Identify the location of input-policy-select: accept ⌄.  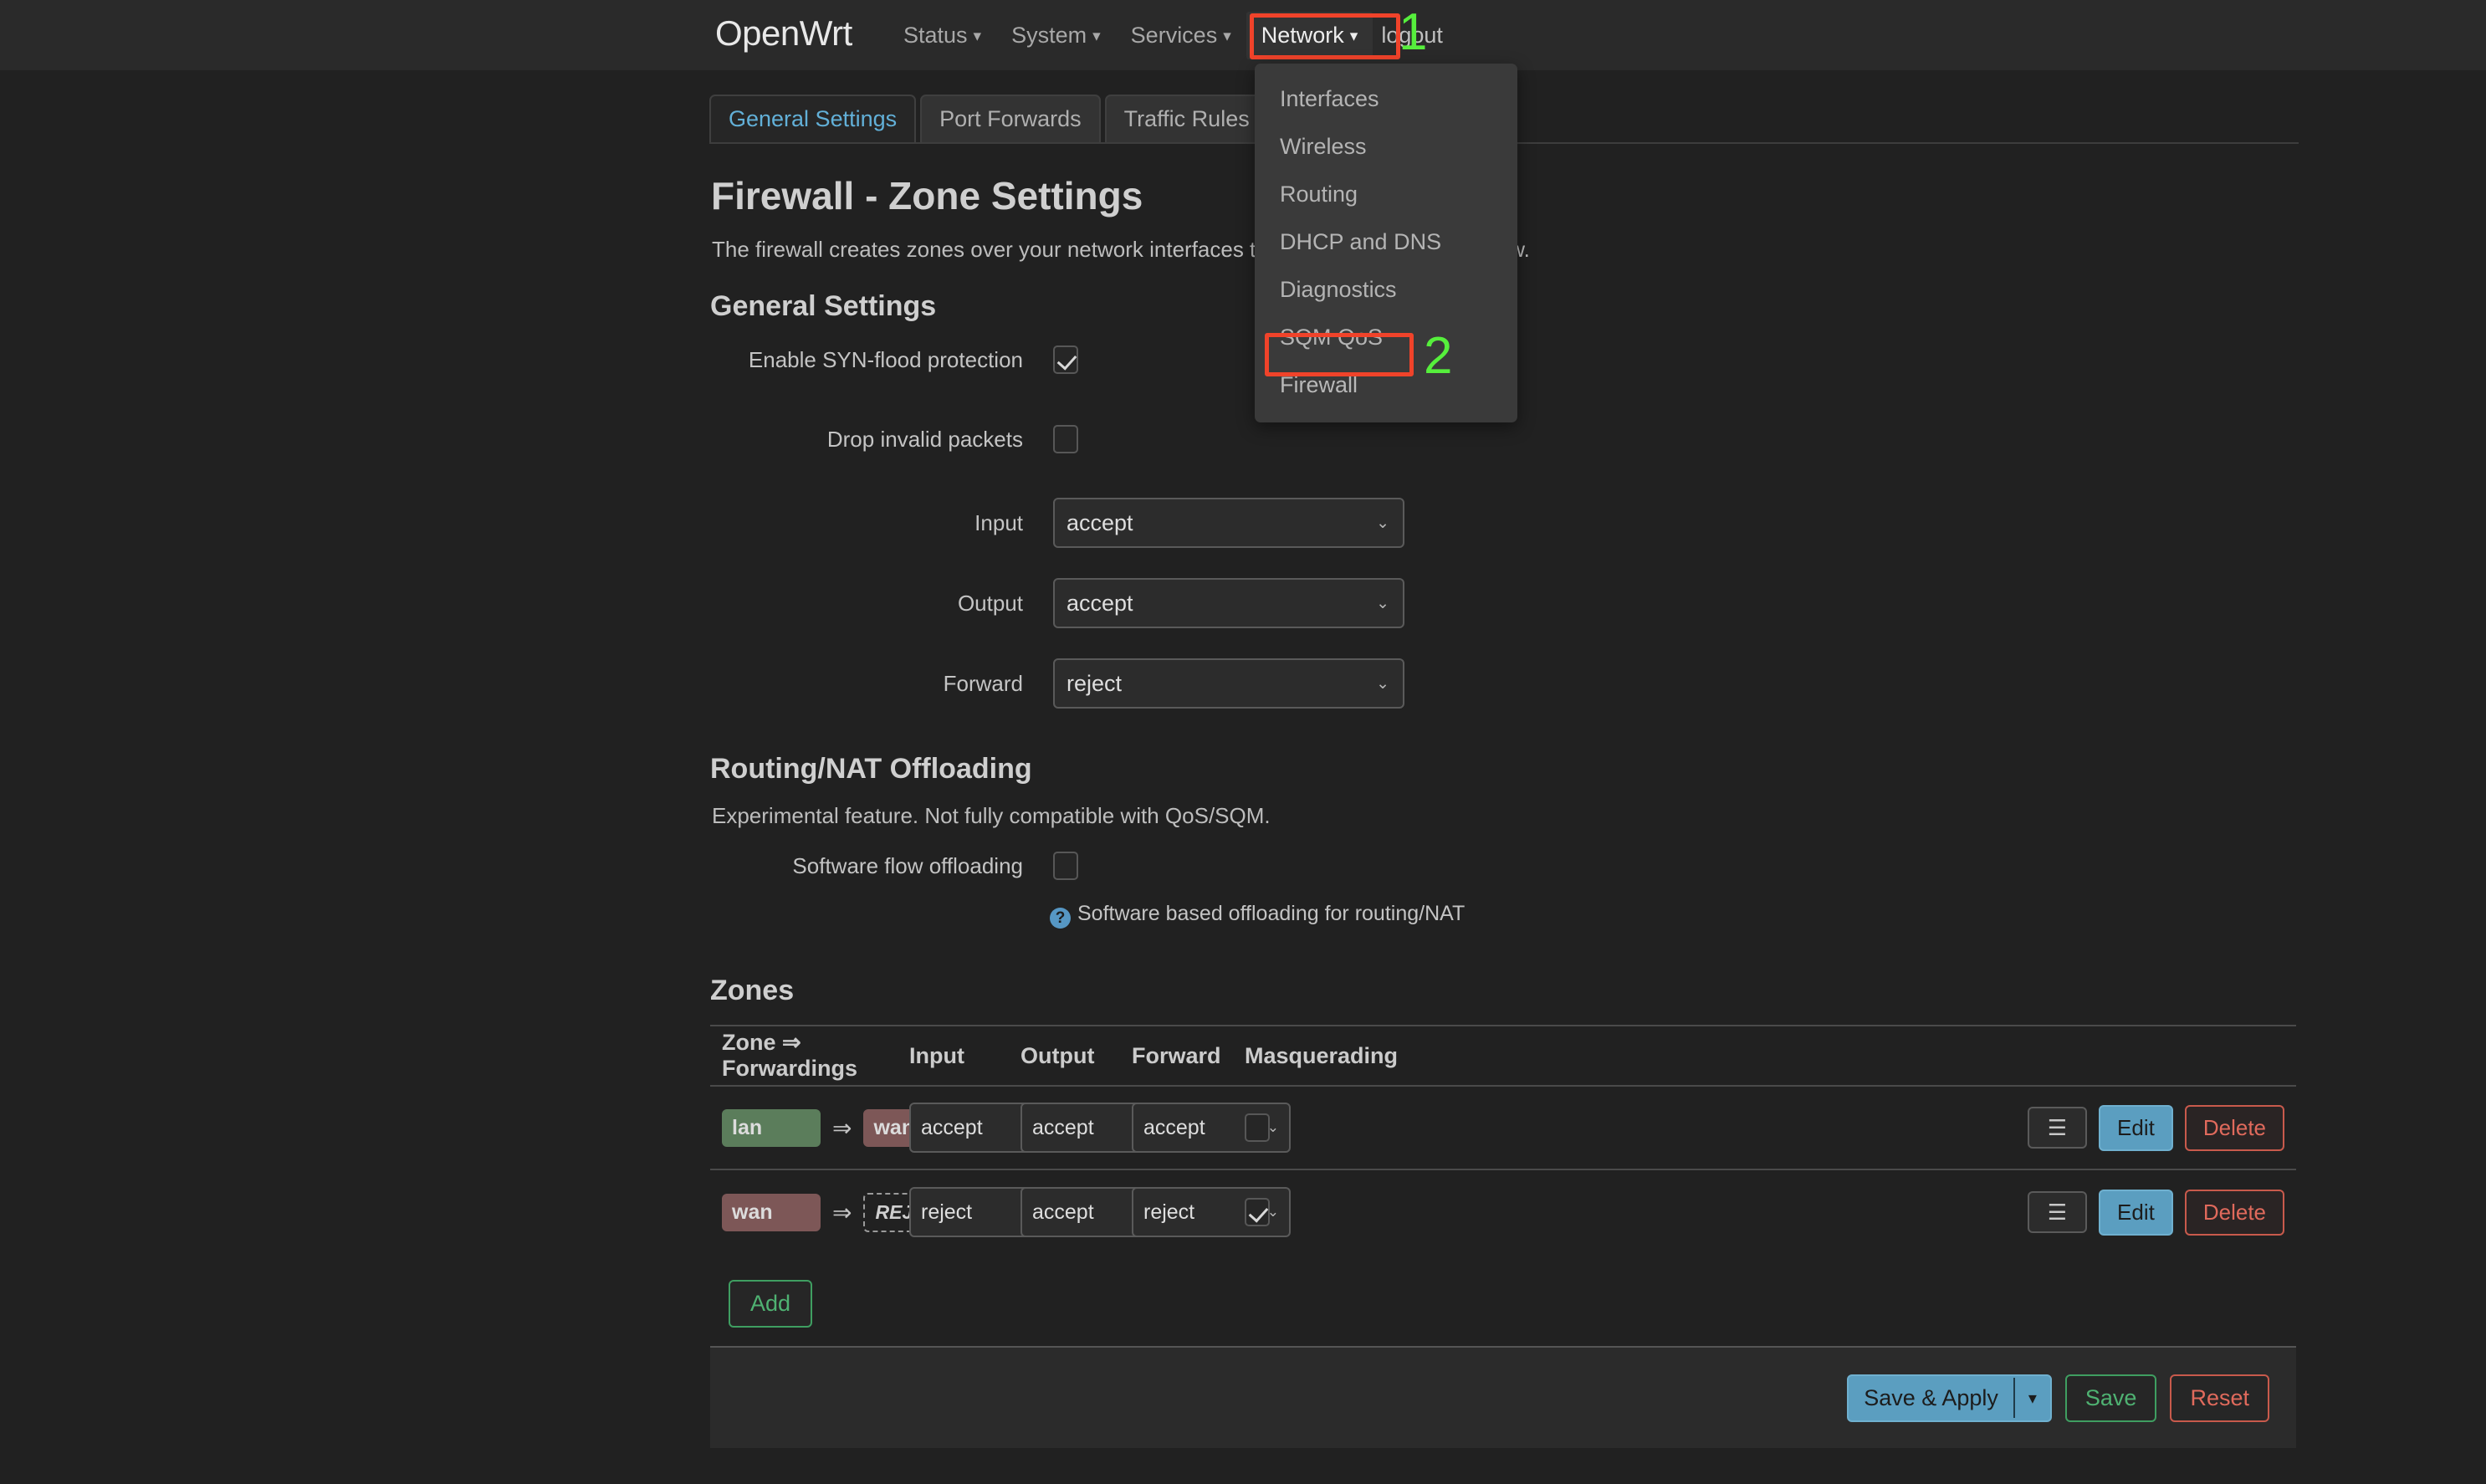
(1228, 523).